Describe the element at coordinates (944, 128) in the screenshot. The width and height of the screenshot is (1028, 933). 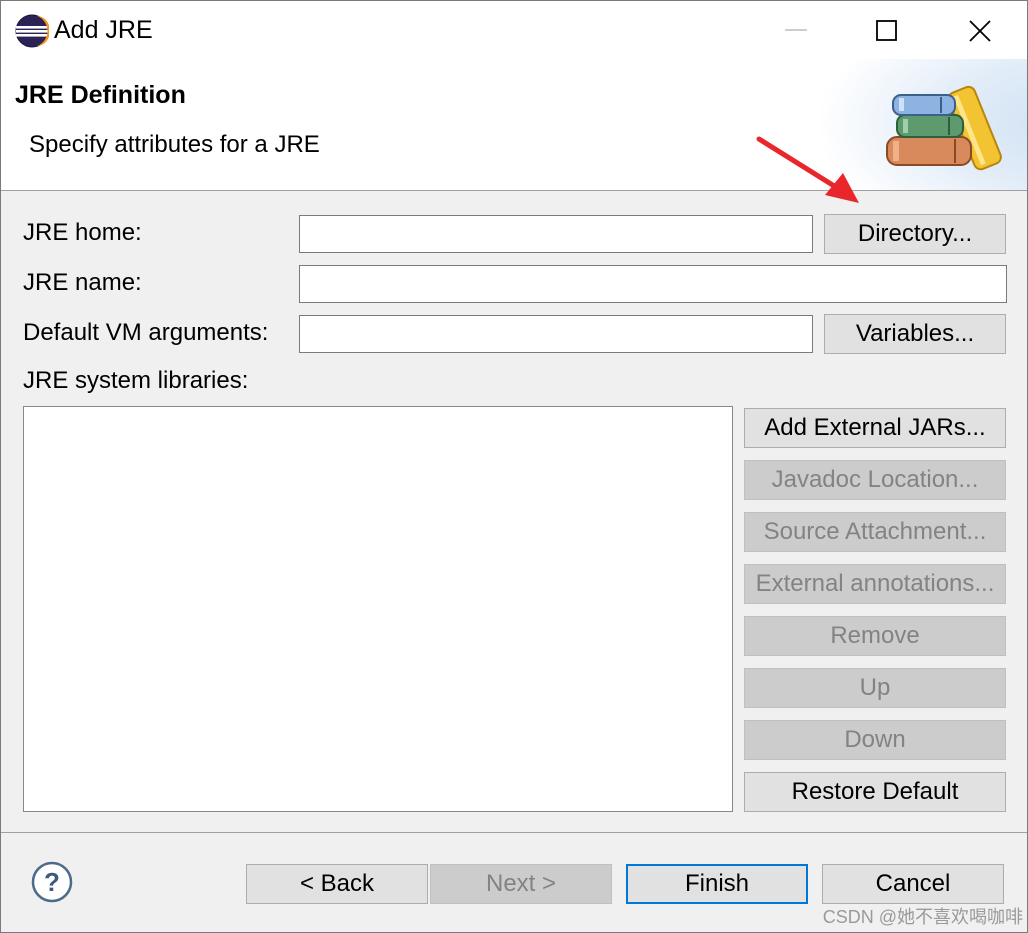
I see `books-icon` at that location.